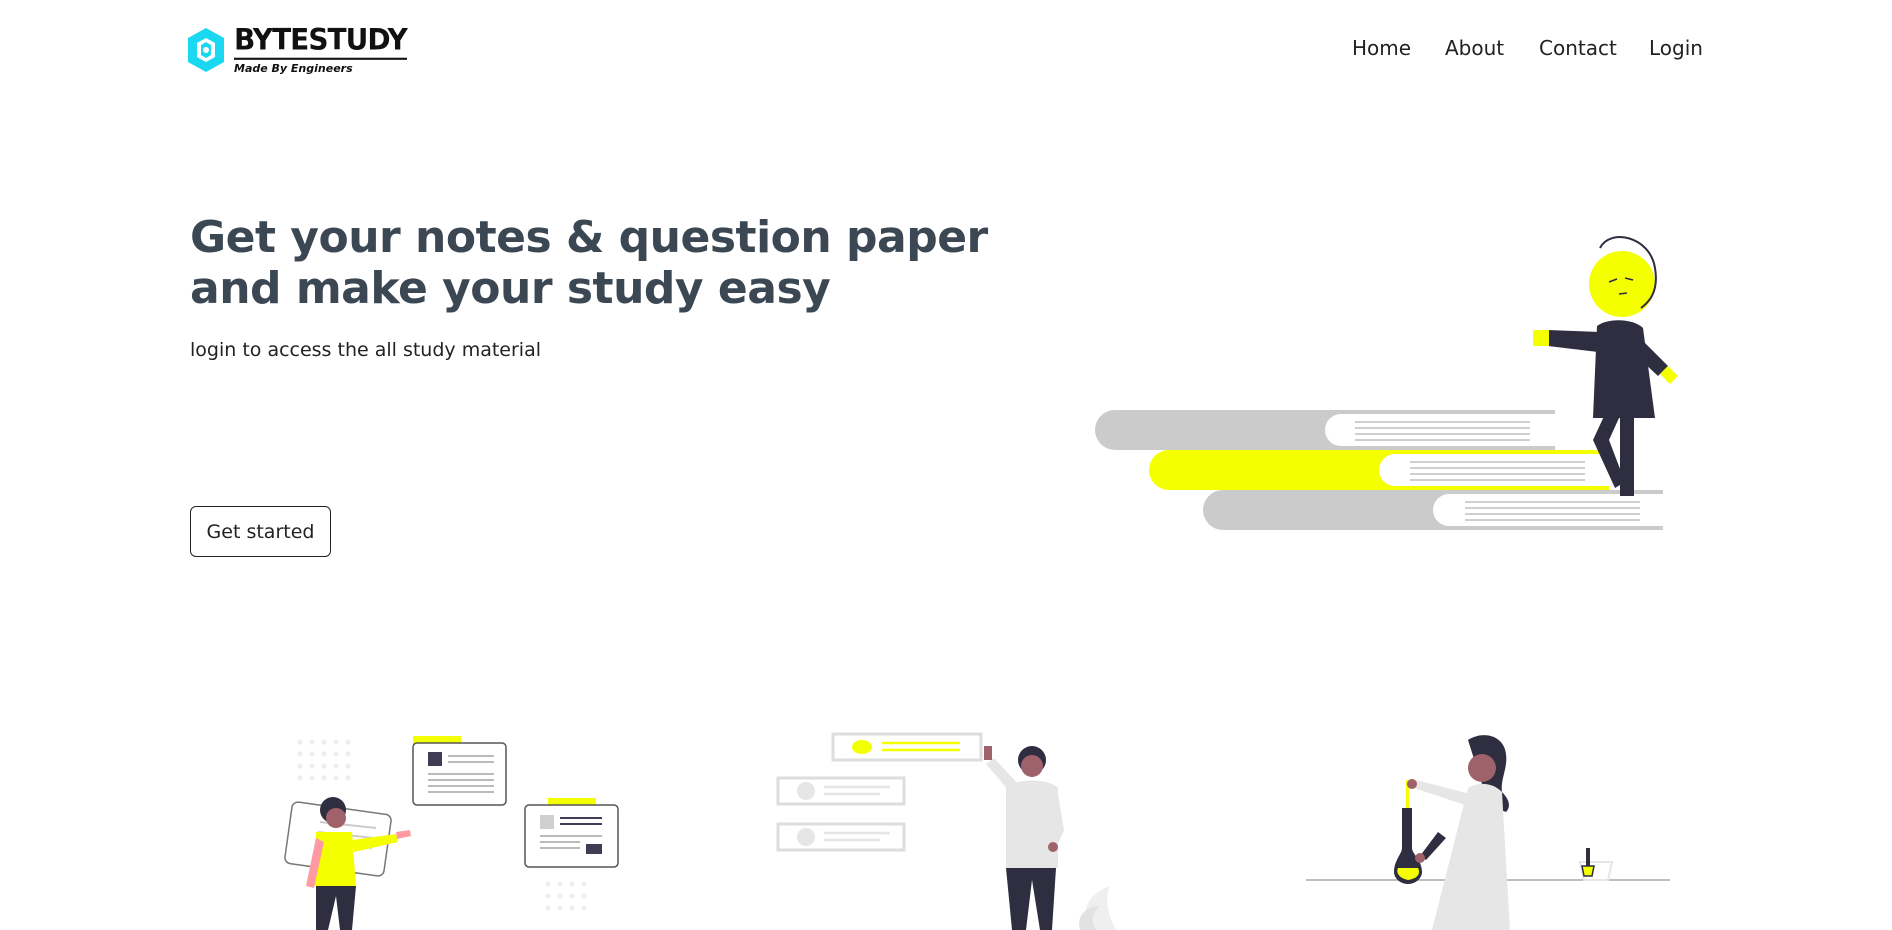 This screenshot has height=930, width=1892. What do you see at coordinates (946, 831) in the screenshot?
I see `checklist-illustration` at bounding box center [946, 831].